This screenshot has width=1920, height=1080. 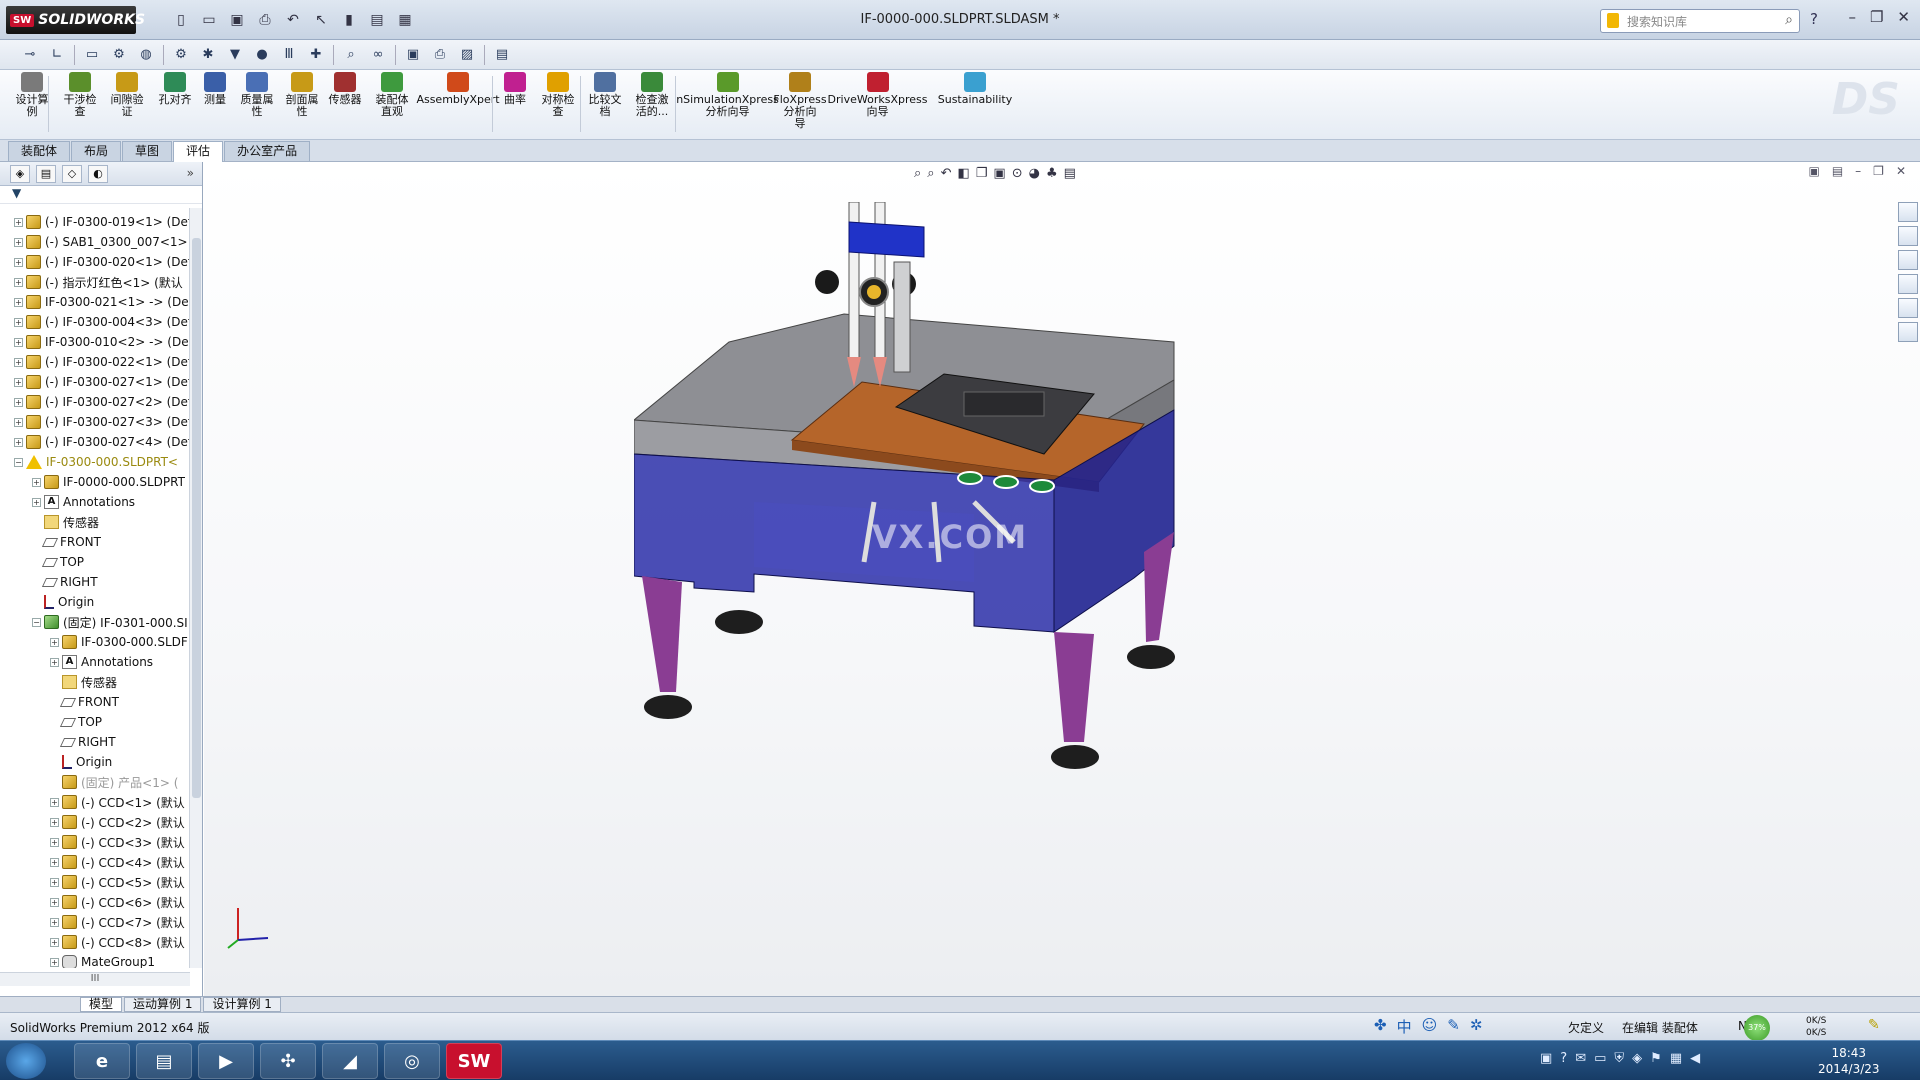 What do you see at coordinates (405, 20) in the screenshot?
I see `options-icon: ▦` at bounding box center [405, 20].